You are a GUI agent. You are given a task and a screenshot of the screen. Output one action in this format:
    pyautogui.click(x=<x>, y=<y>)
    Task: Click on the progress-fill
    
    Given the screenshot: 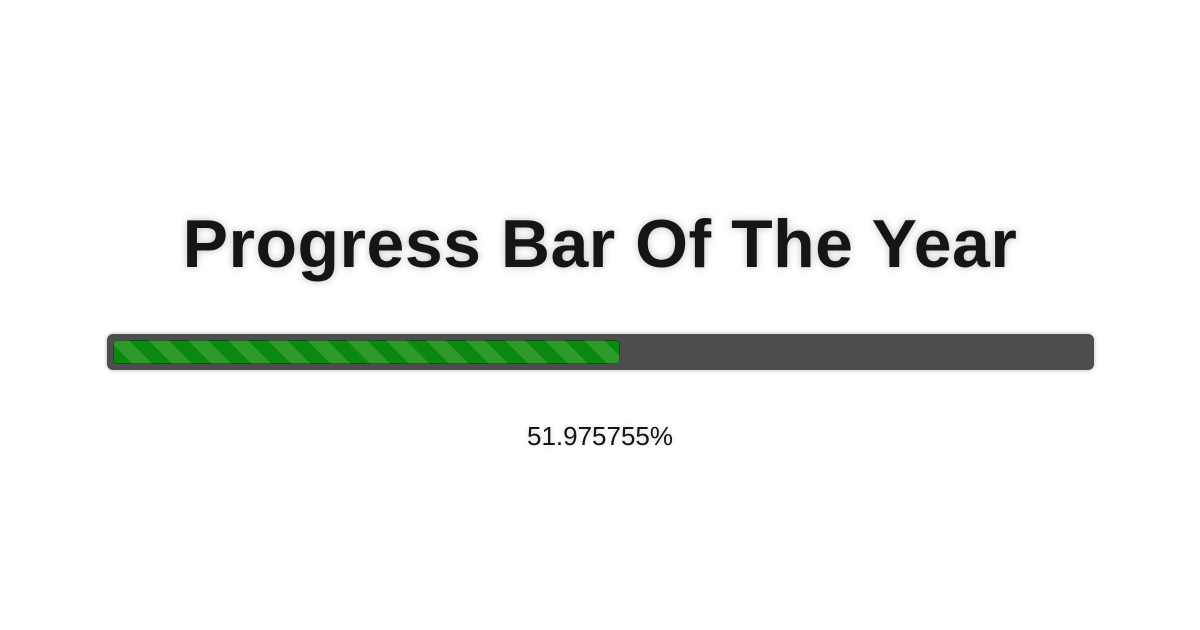 What is the action you would take?
    pyautogui.click(x=366, y=352)
    